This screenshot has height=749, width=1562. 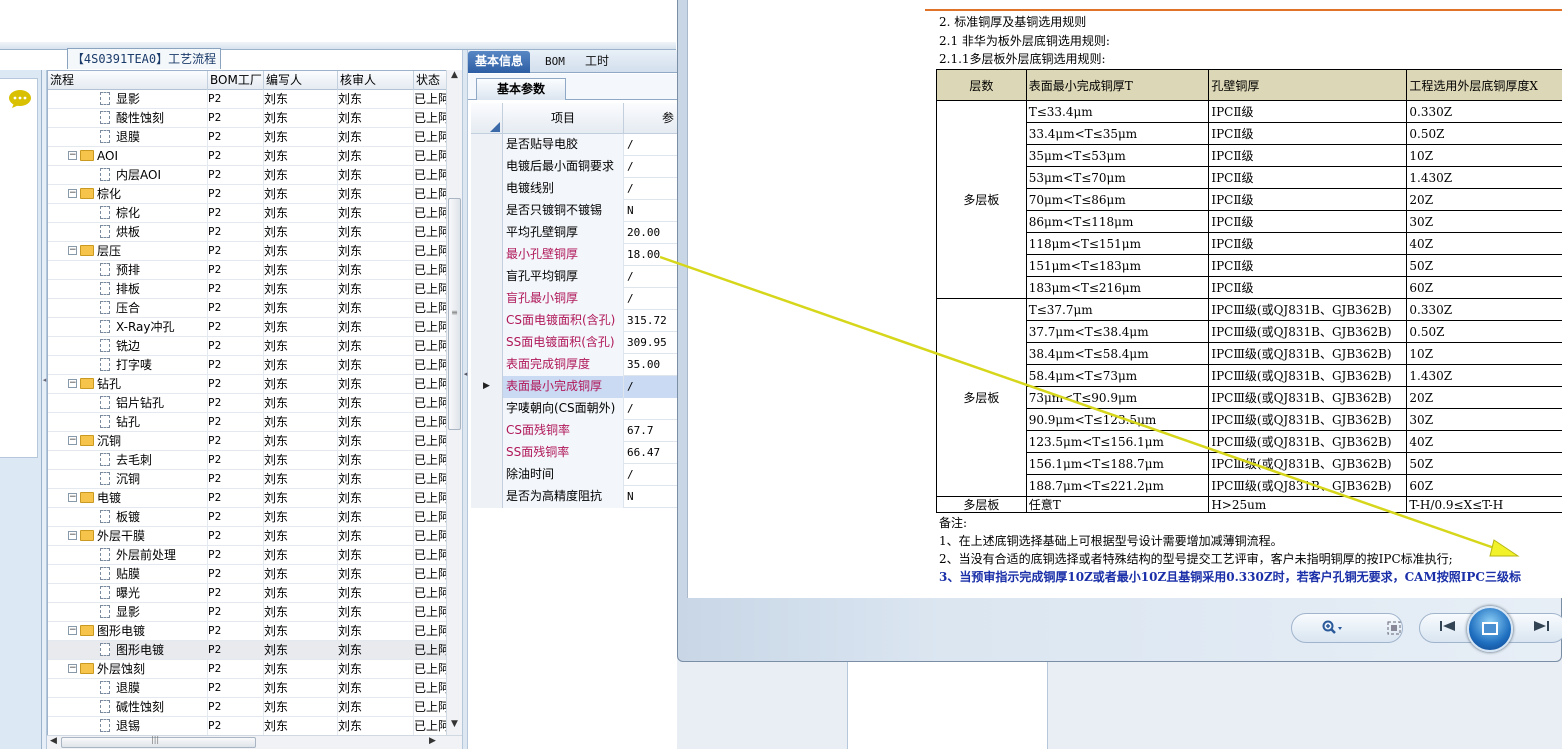 I want to click on tree-row: − 外层干膜 P2 刘东 刘东 已上阿, so click(x=254, y=536).